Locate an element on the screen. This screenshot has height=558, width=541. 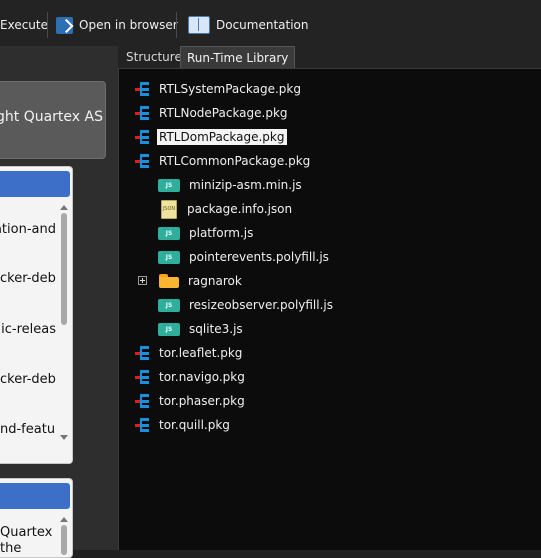
tree-item-file: JSON package.info.json is located at coordinates (227, 209).